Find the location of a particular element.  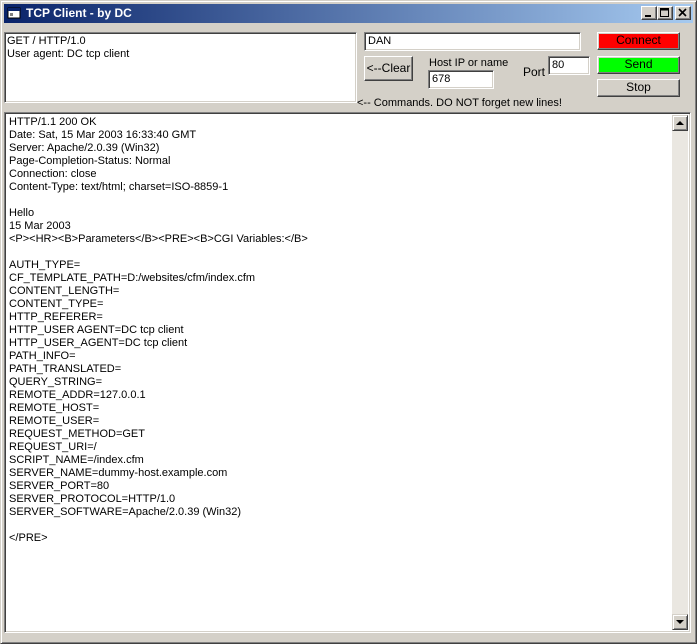

command-input: GET / HTTP/1.0 User agent: DC tcp client is located at coordinates (180, 67).